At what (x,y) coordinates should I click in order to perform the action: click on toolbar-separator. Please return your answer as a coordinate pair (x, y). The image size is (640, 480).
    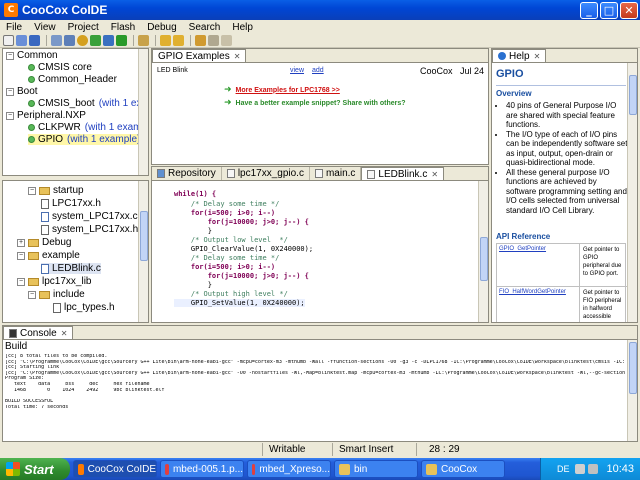
    Looking at the image, I should click on (46, 40).